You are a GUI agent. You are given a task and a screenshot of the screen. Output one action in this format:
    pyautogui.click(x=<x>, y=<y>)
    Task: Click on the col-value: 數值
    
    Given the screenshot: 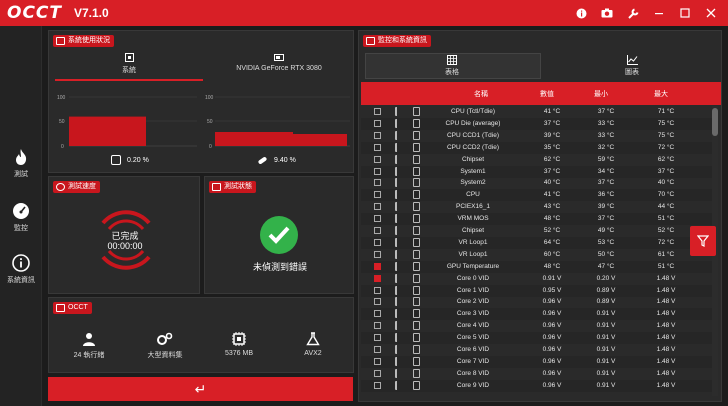 What is the action you would take?
    pyautogui.click(x=547, y=94)
    